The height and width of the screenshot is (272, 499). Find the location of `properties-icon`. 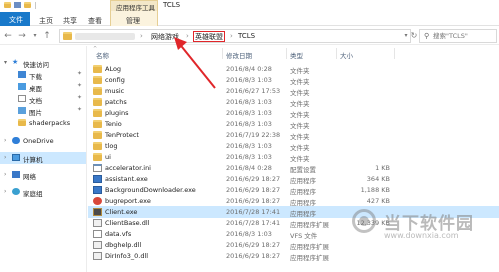

properties-icon is located at coordinates (17, 5).